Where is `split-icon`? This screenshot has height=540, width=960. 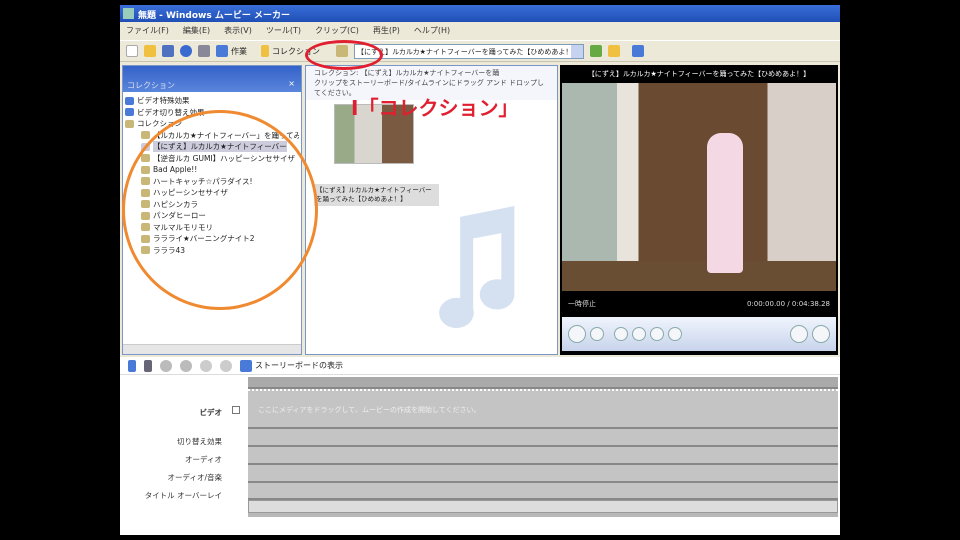 split-icon is located at coordinates (799, 334).